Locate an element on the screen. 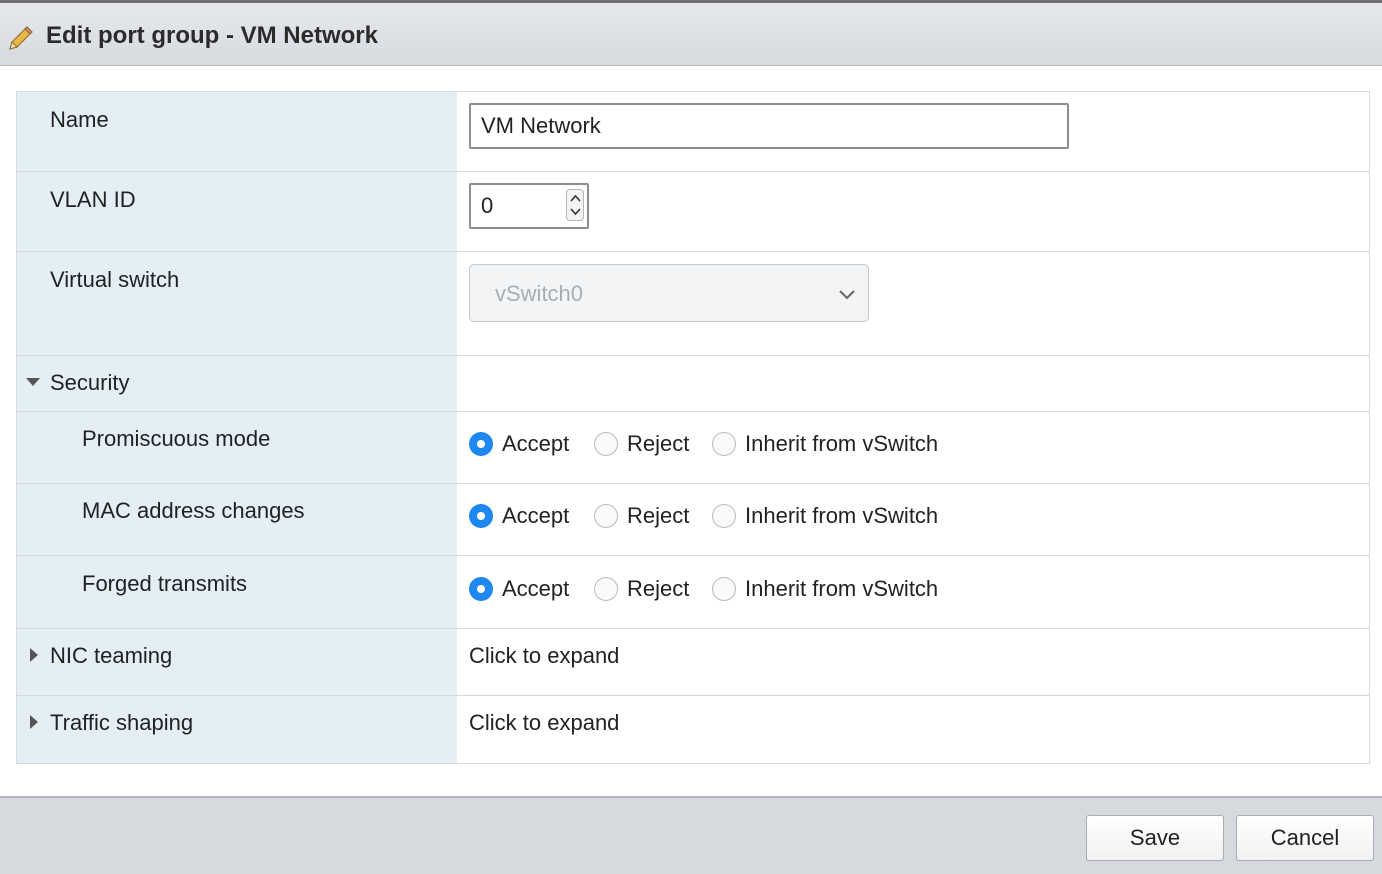 The width and height of the screenshot is (1382, 874). vlan-id-spin-buttons is located at coordinates (575, 205).